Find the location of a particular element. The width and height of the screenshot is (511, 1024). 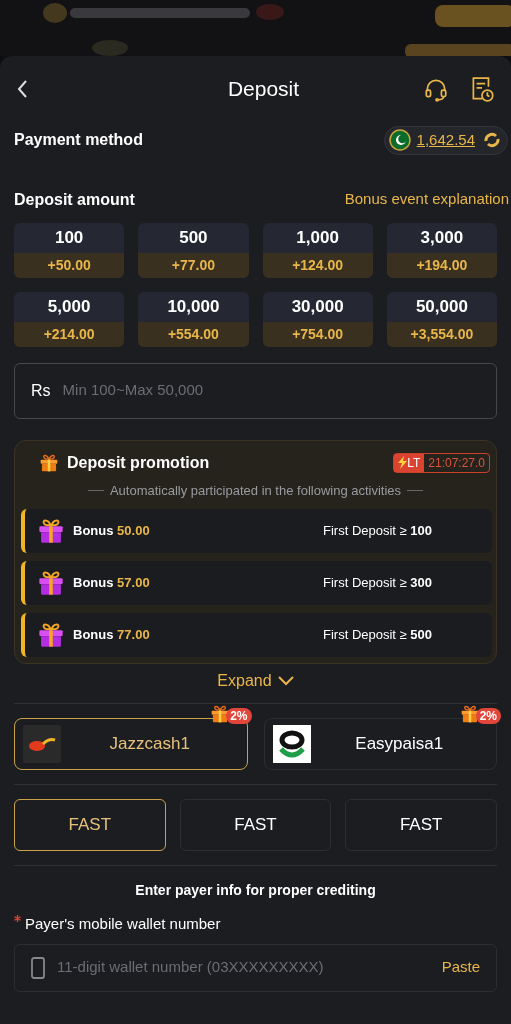

promotion-title: Deposit promotion is located at coordinates (138, 462).